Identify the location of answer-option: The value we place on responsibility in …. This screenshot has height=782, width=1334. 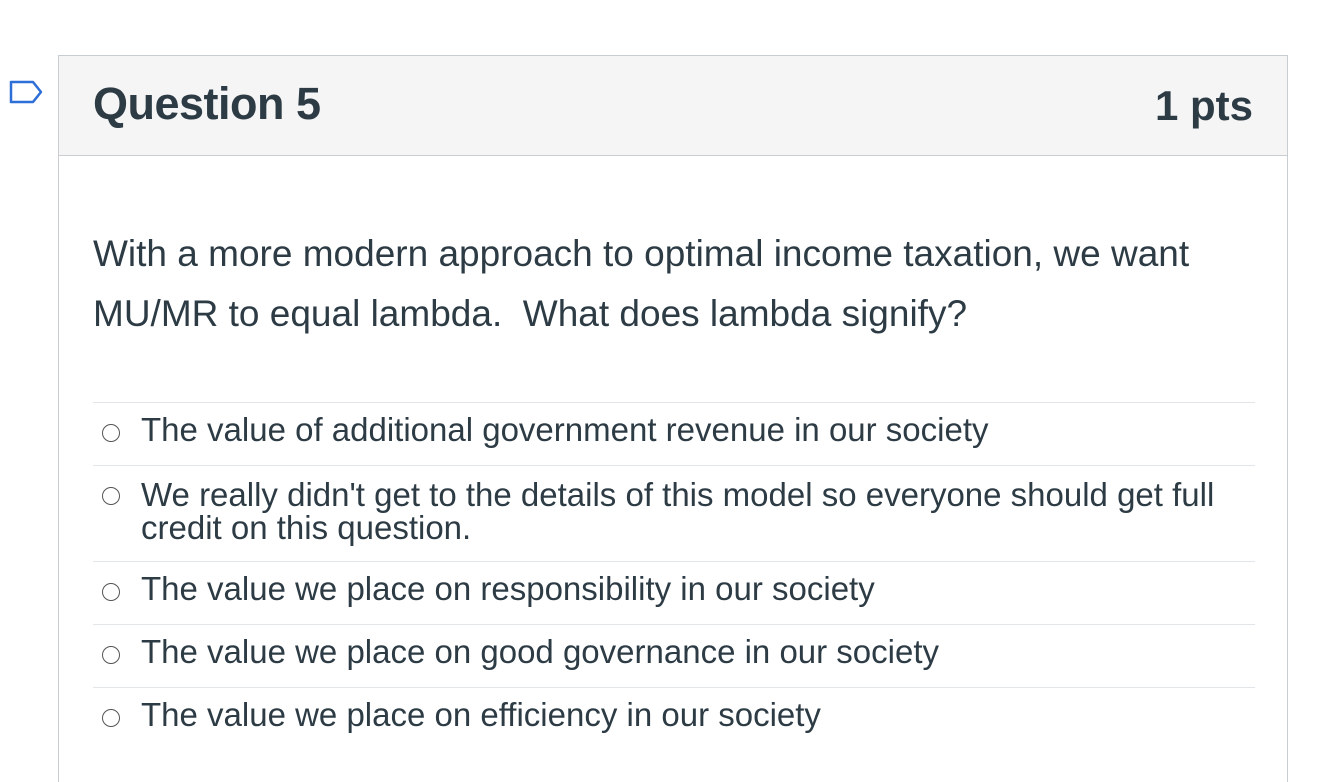
(674, 592).